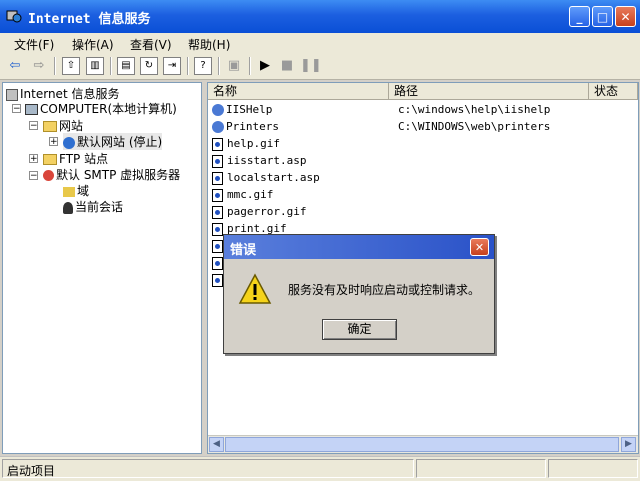 The width and height of the screenshot is (640, 481). I want to click on error-dialog: 错误 ✕ 服务没有及时响应启动或控制请求。 确定, so click(359, 294).